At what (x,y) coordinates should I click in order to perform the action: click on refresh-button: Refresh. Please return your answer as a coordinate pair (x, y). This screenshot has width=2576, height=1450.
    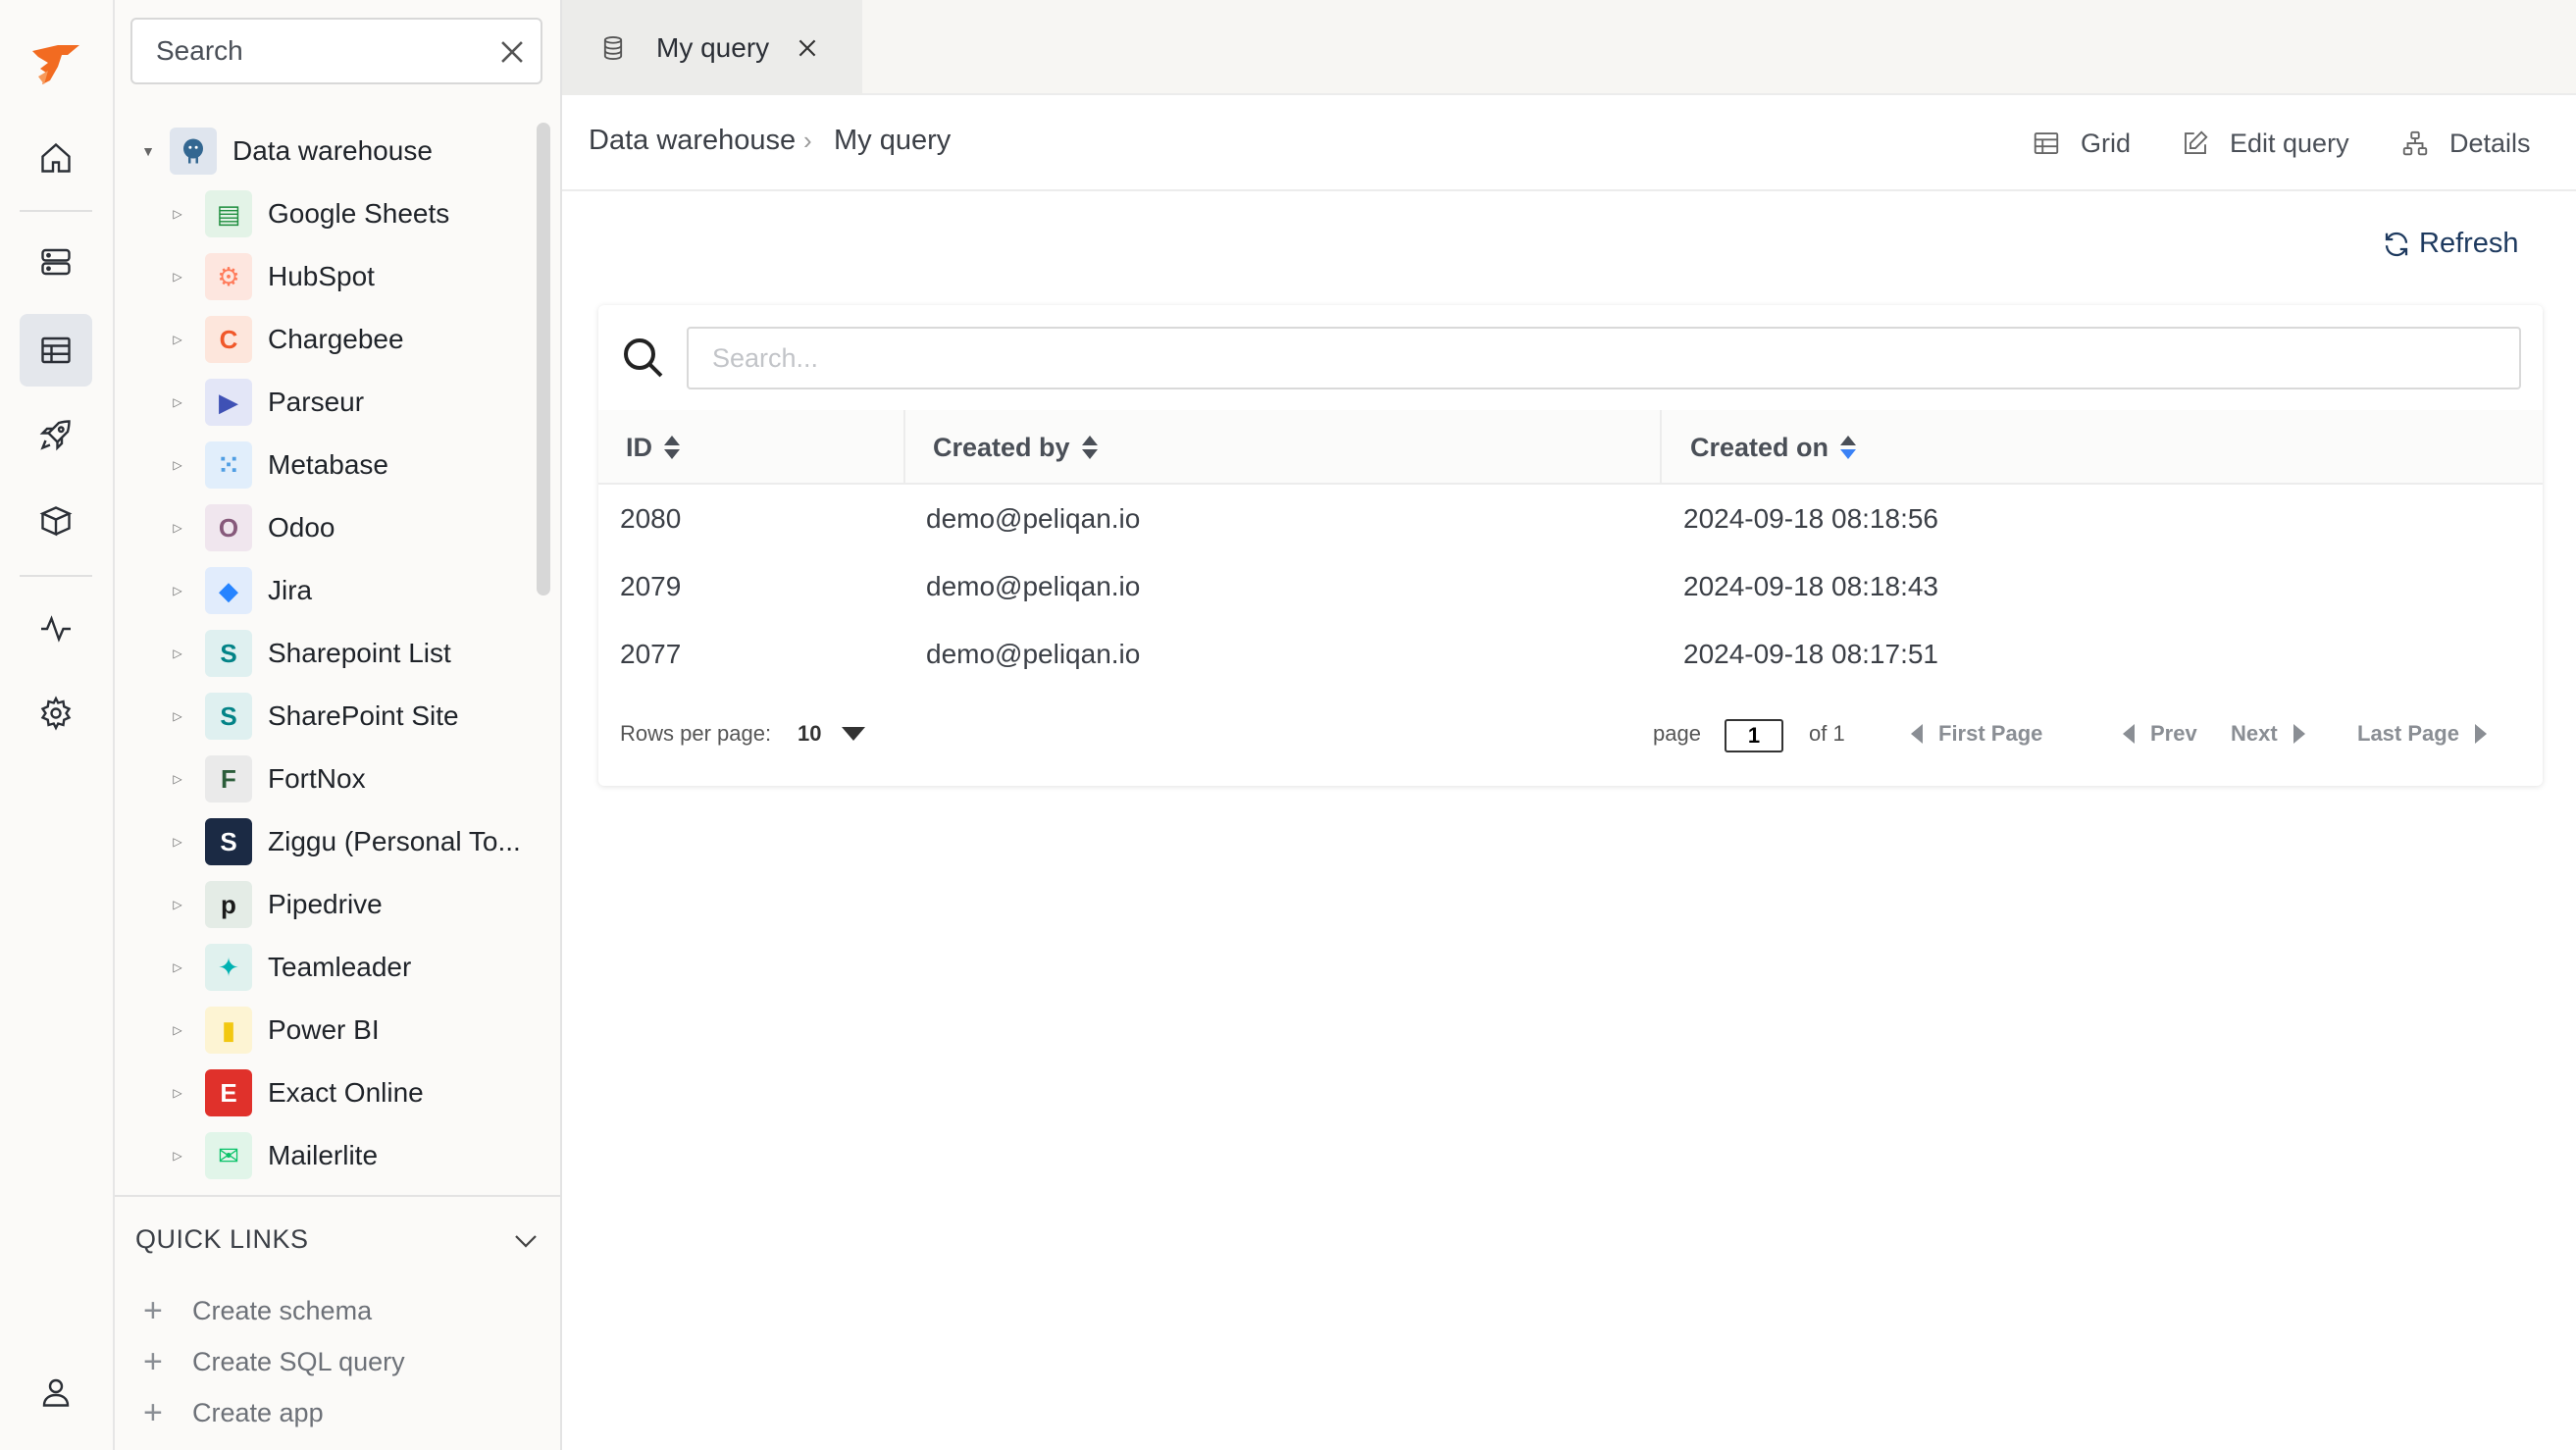
    Looking at the image, I should click on (2450, 244).